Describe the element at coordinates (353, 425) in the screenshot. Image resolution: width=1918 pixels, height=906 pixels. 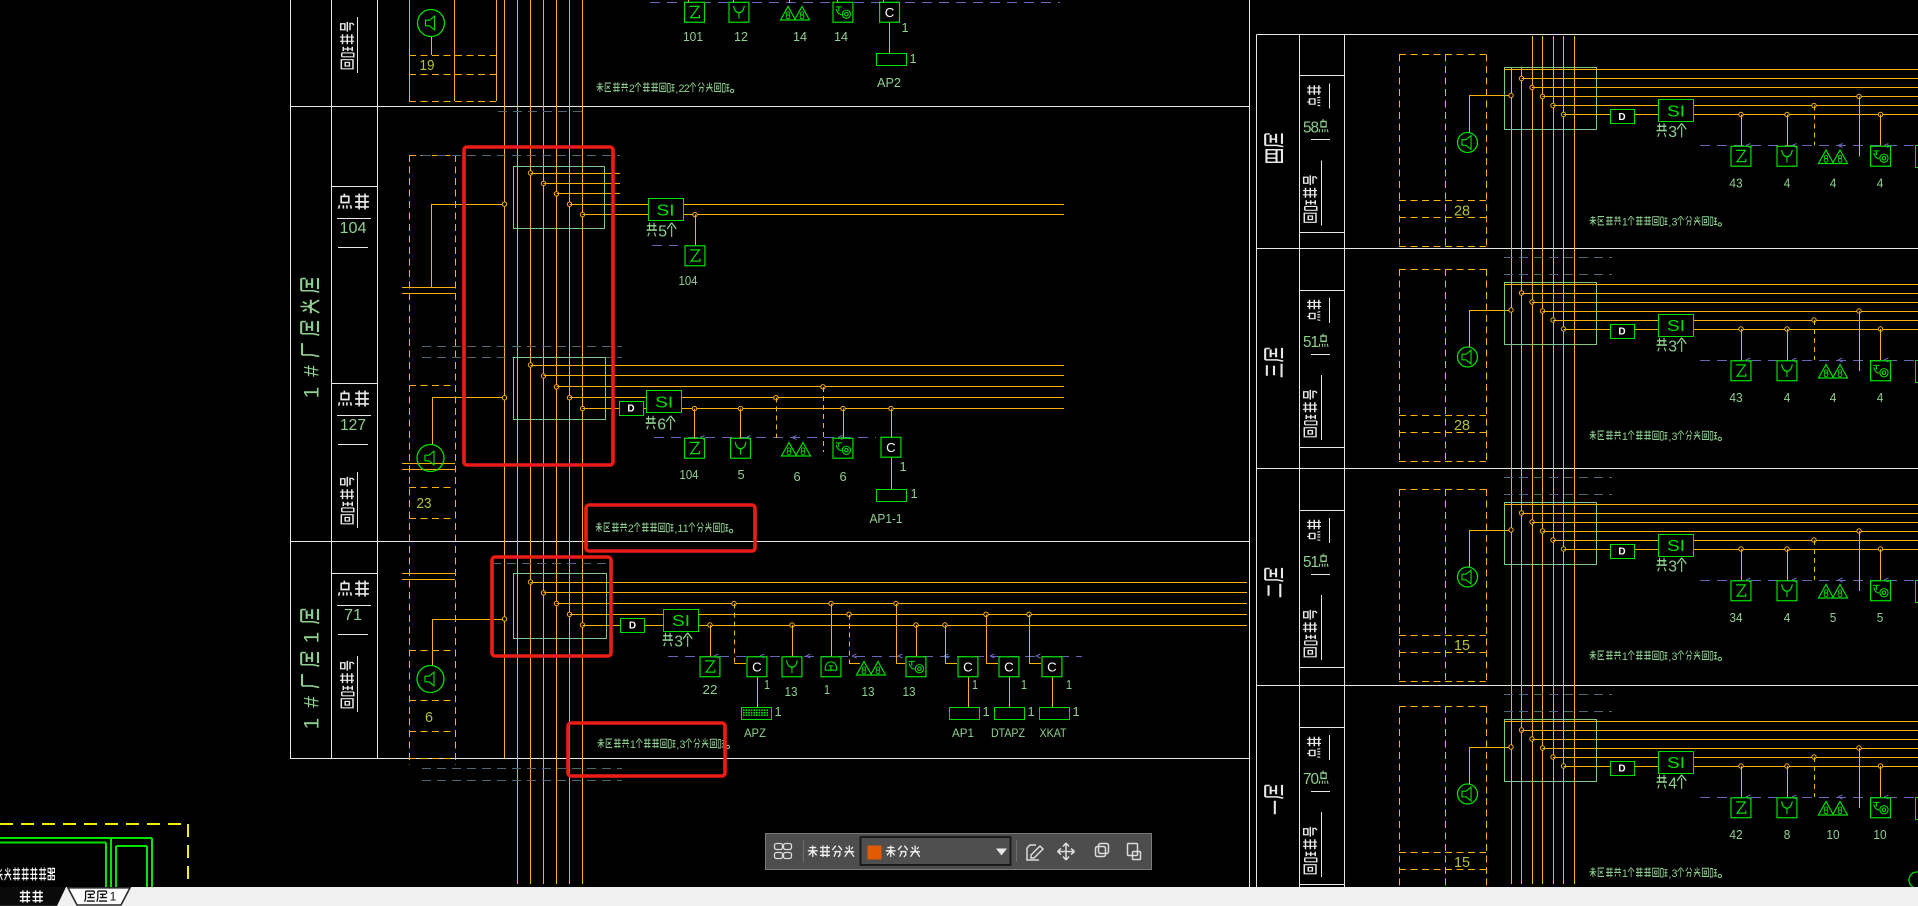
I see `svg-text: 127` at that location.